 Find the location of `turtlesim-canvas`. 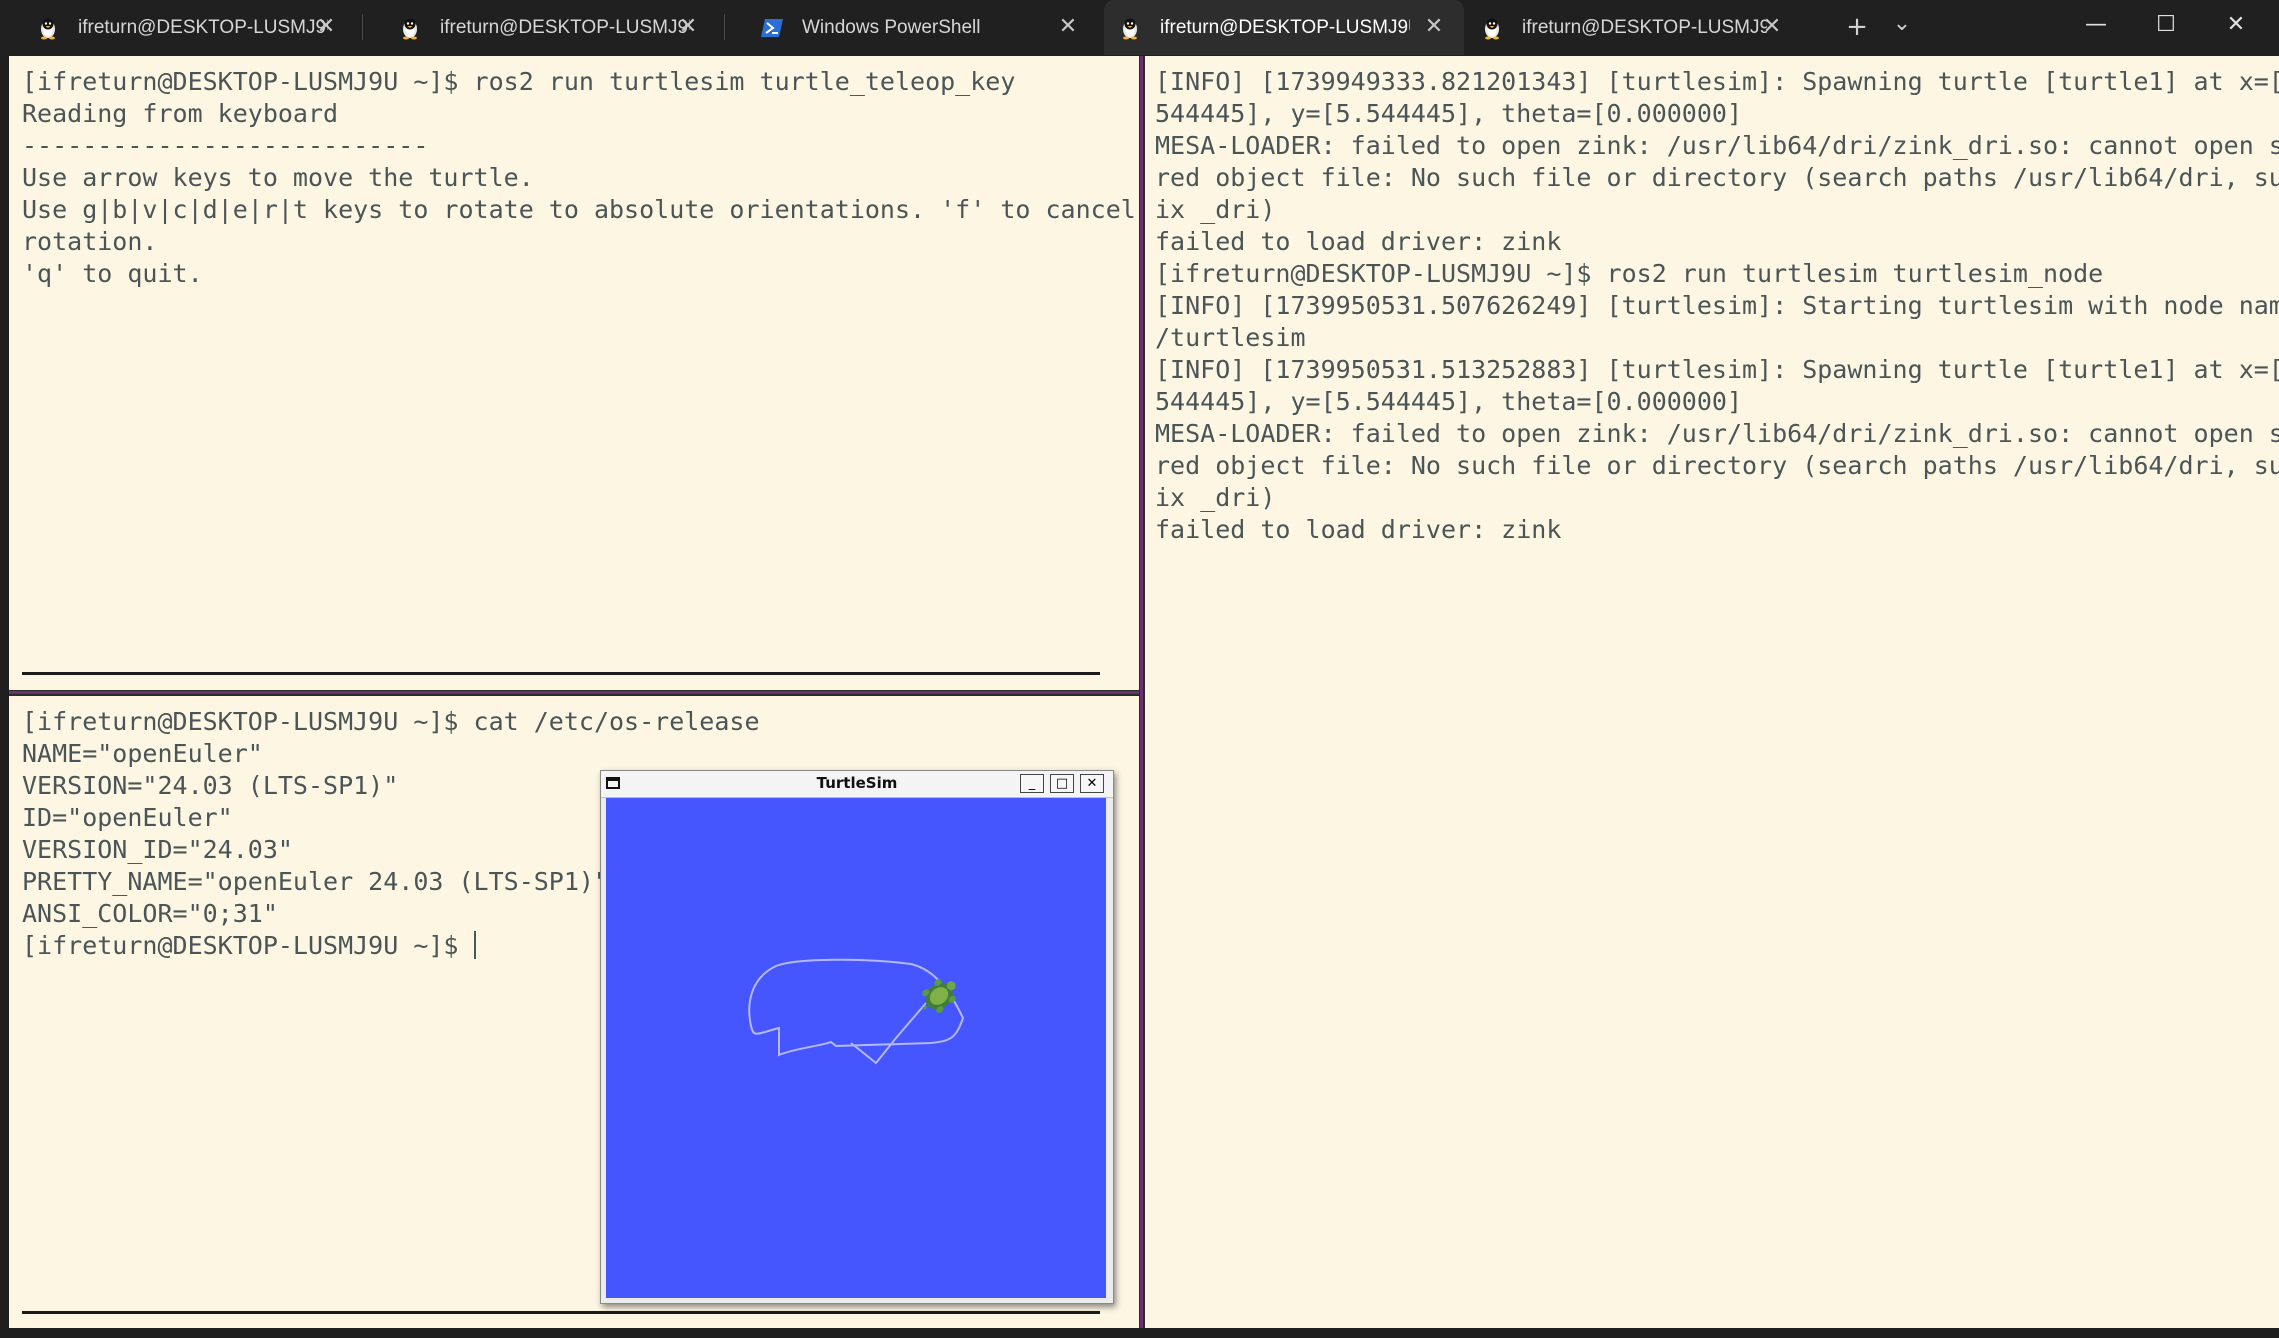

turtlesim-canvas is located at coordinates (856, 1048).